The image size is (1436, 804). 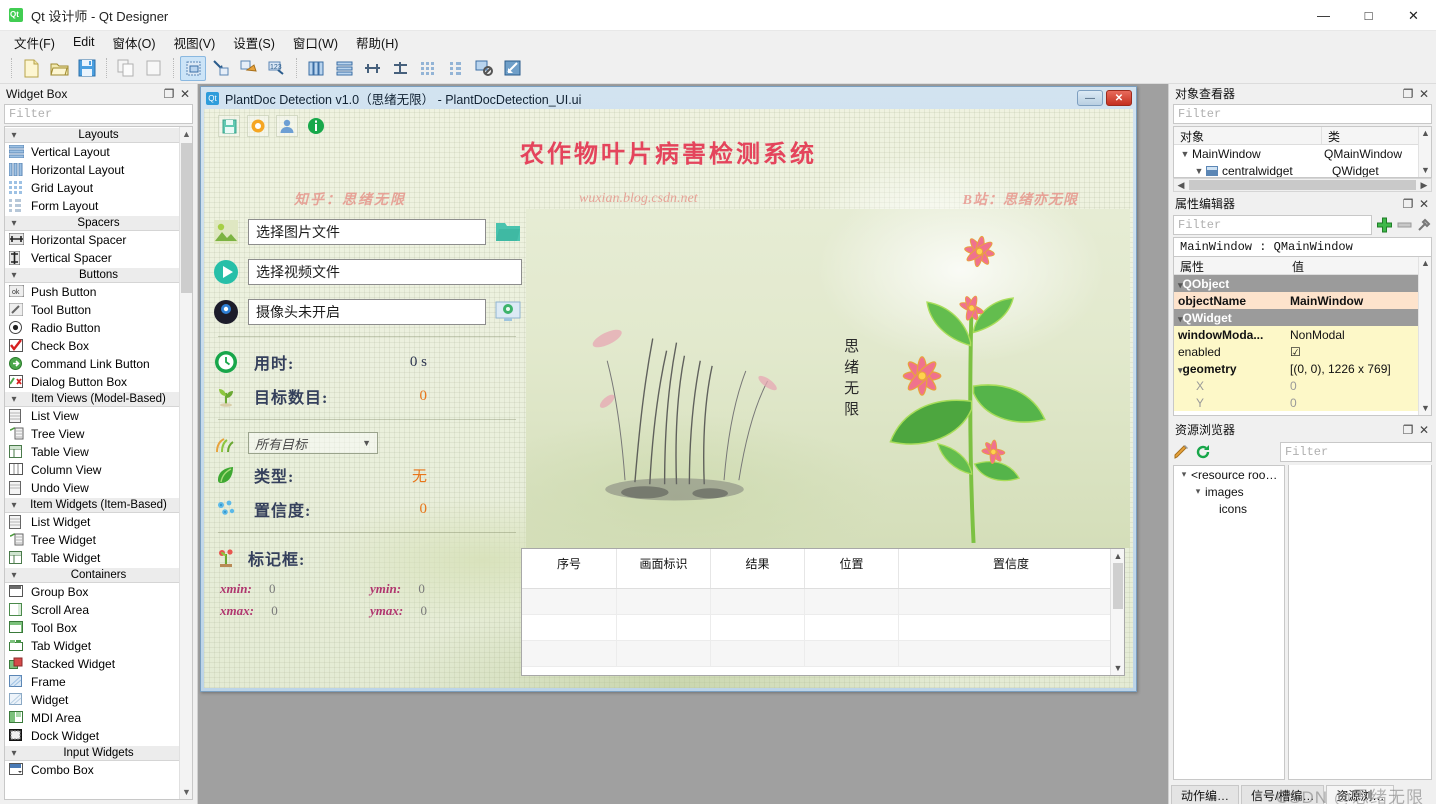 What do you see at coordinates (1302, 283) in the screenshot?
I see `property-row-qobject: ▾QObject` at bounding box center [1302, 283].